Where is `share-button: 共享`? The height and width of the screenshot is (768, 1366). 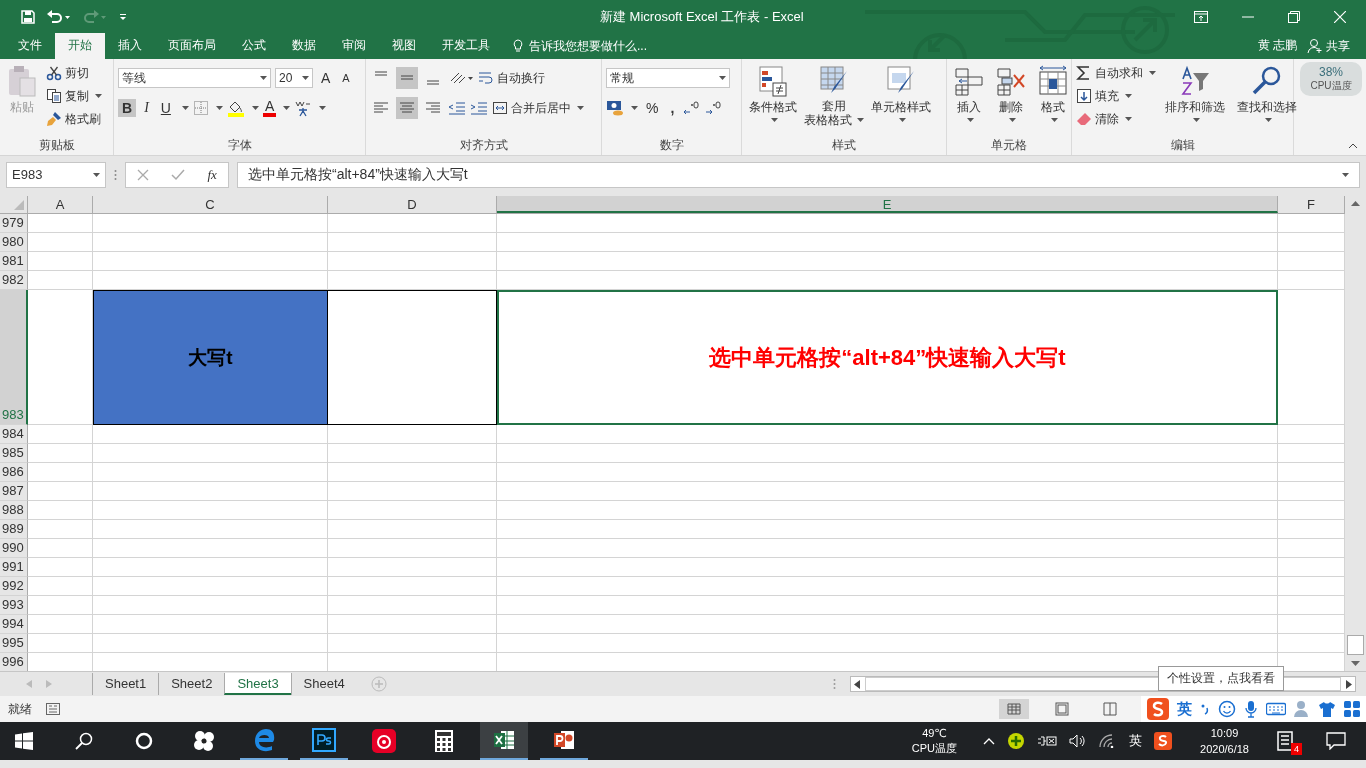
share-button: 共享 is located at coordinates (1336, 46).